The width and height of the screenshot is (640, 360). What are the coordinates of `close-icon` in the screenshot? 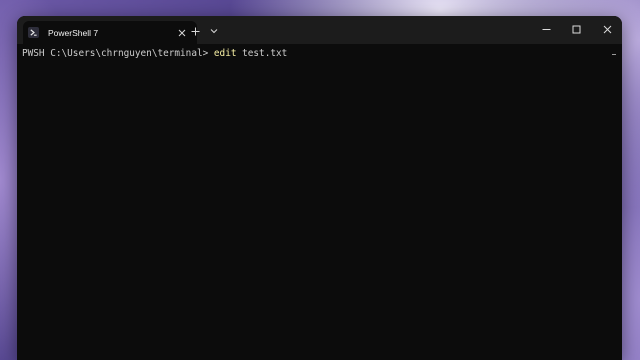 It's located at (182, 33).